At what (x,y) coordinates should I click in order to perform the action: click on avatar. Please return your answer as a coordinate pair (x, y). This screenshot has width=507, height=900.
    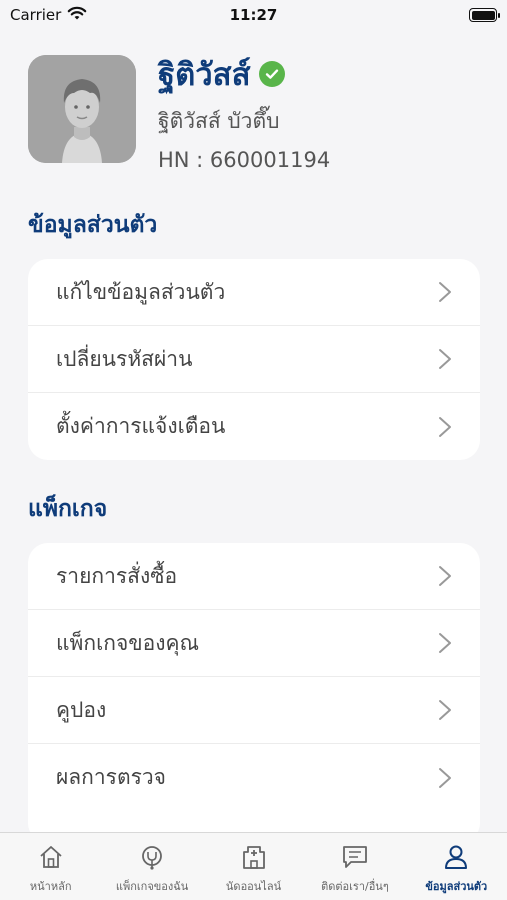
    Looking at the image, I should click on (82, 109).